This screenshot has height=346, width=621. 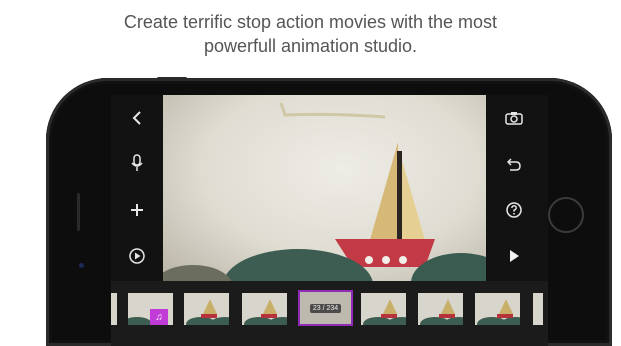 What do you see at coordinates (78, 212) in the screenshot?
I see `phone-side-button-left` at bounding box center [78, 212].